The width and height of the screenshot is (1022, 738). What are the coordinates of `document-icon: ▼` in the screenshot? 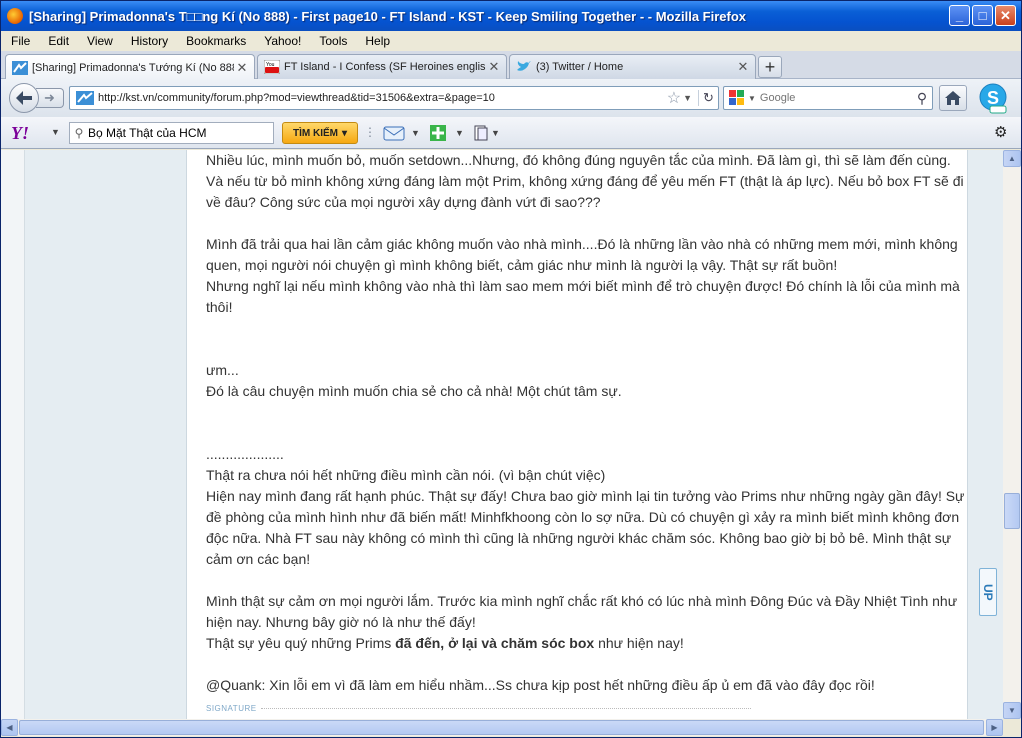 It's located at (486, 133).